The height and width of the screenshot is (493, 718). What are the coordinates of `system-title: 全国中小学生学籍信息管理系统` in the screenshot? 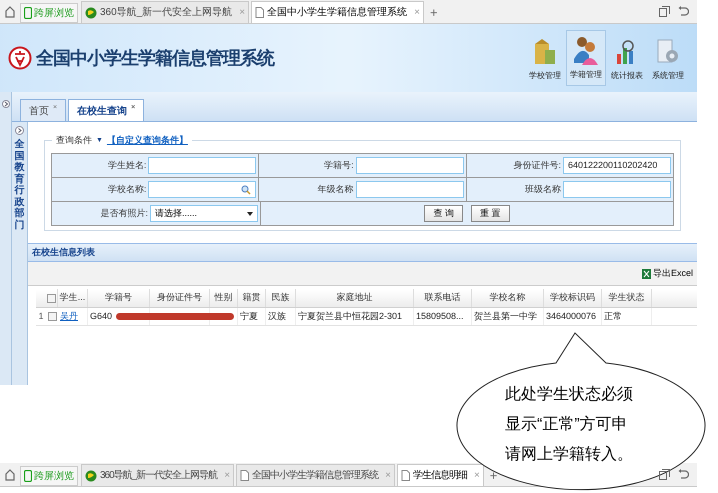 It's located at (155, 58).